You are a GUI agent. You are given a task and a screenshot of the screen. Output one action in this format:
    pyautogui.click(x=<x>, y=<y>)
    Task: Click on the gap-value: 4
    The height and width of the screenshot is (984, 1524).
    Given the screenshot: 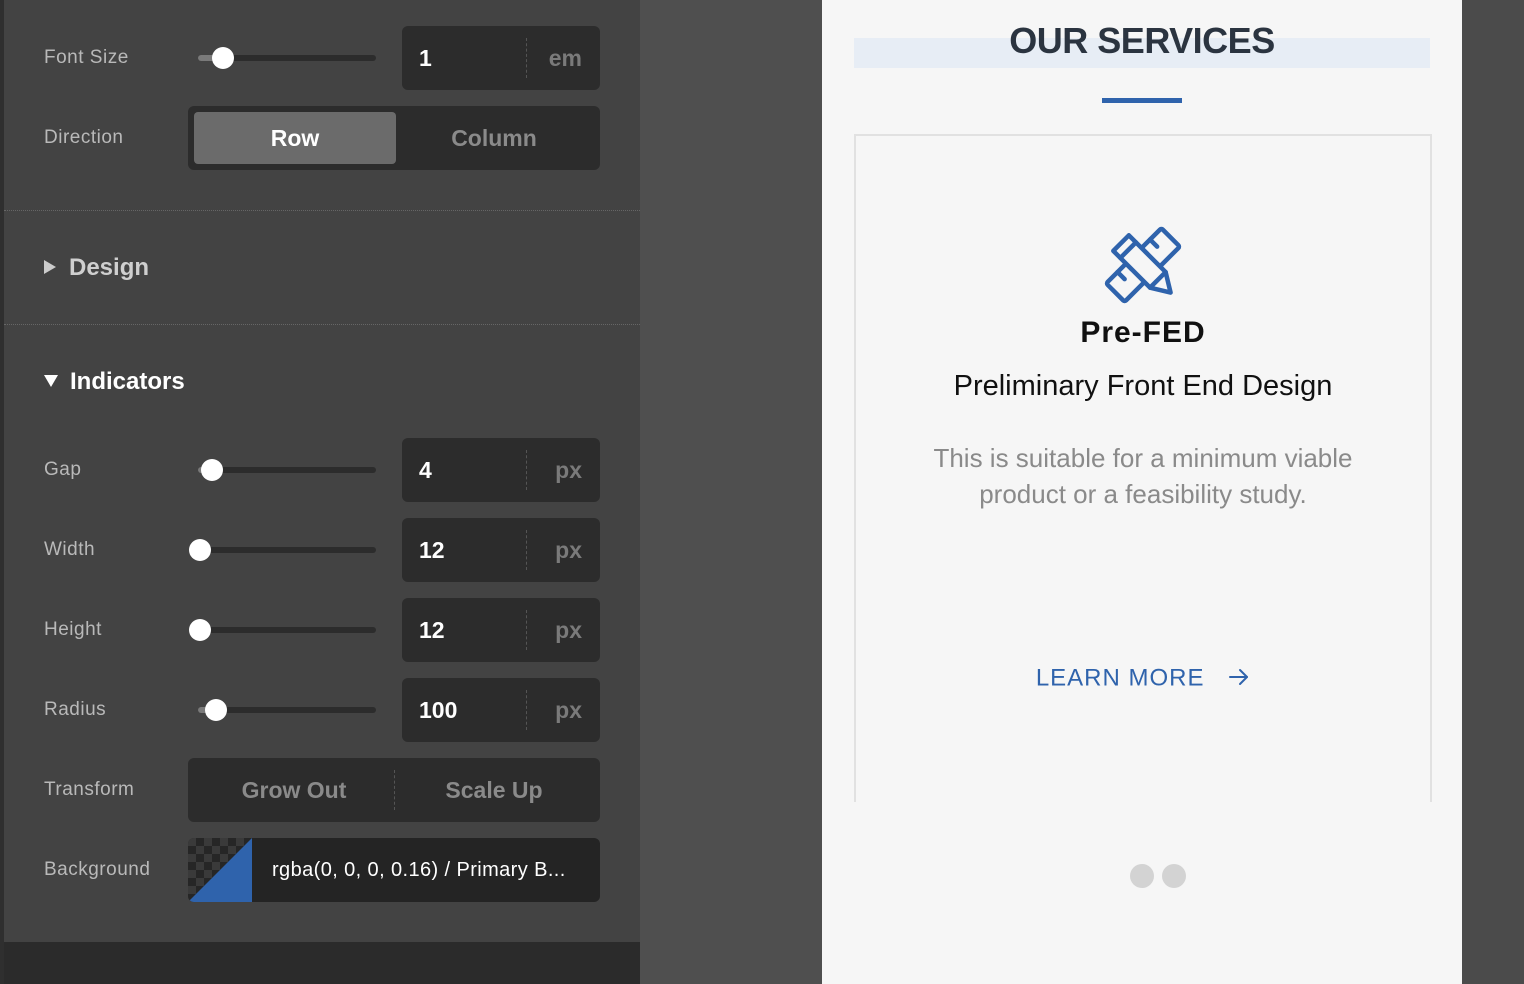 What is the action you would take?
    pyautogui.click(x=425, y=470)
    